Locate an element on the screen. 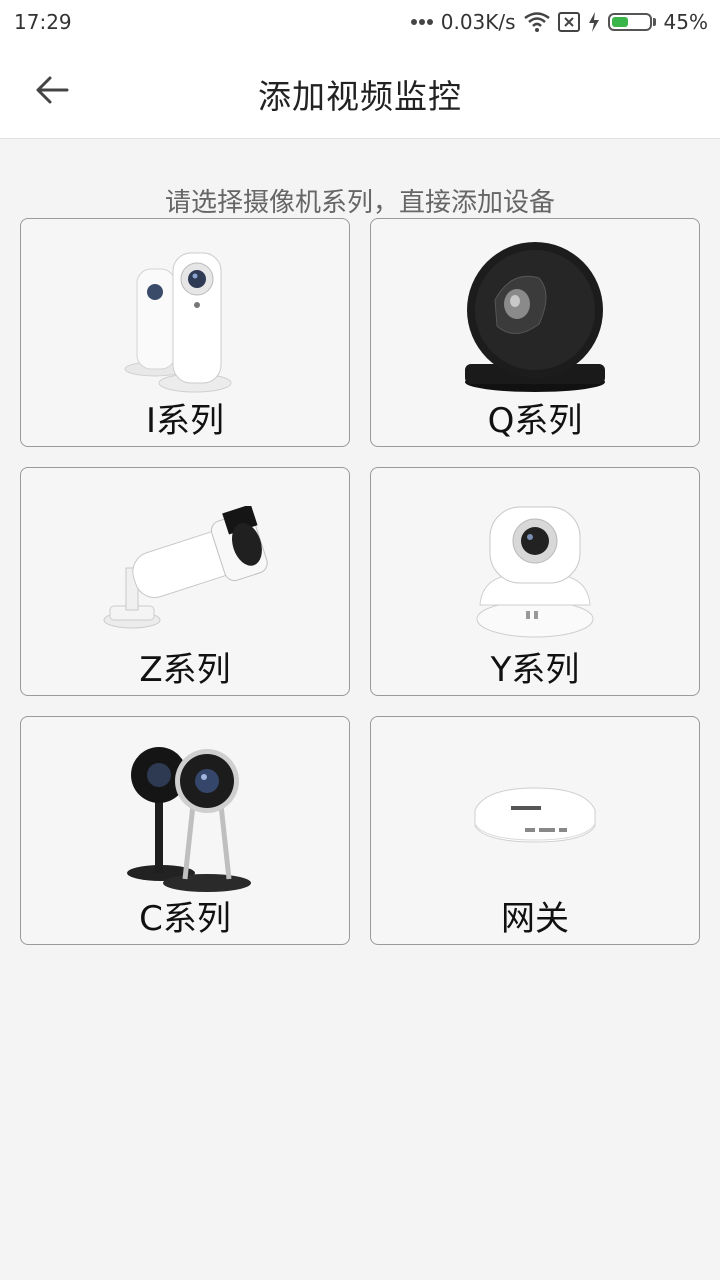  series-label-i: I系列 is located at coordinates (185, 421).